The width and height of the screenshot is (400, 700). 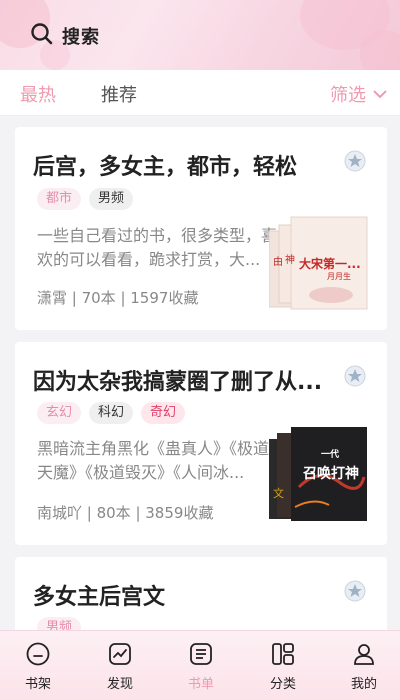 I want to click on bottom-navigation: 书架 发现 书单 分类 我的, so click(x=200, y=665).